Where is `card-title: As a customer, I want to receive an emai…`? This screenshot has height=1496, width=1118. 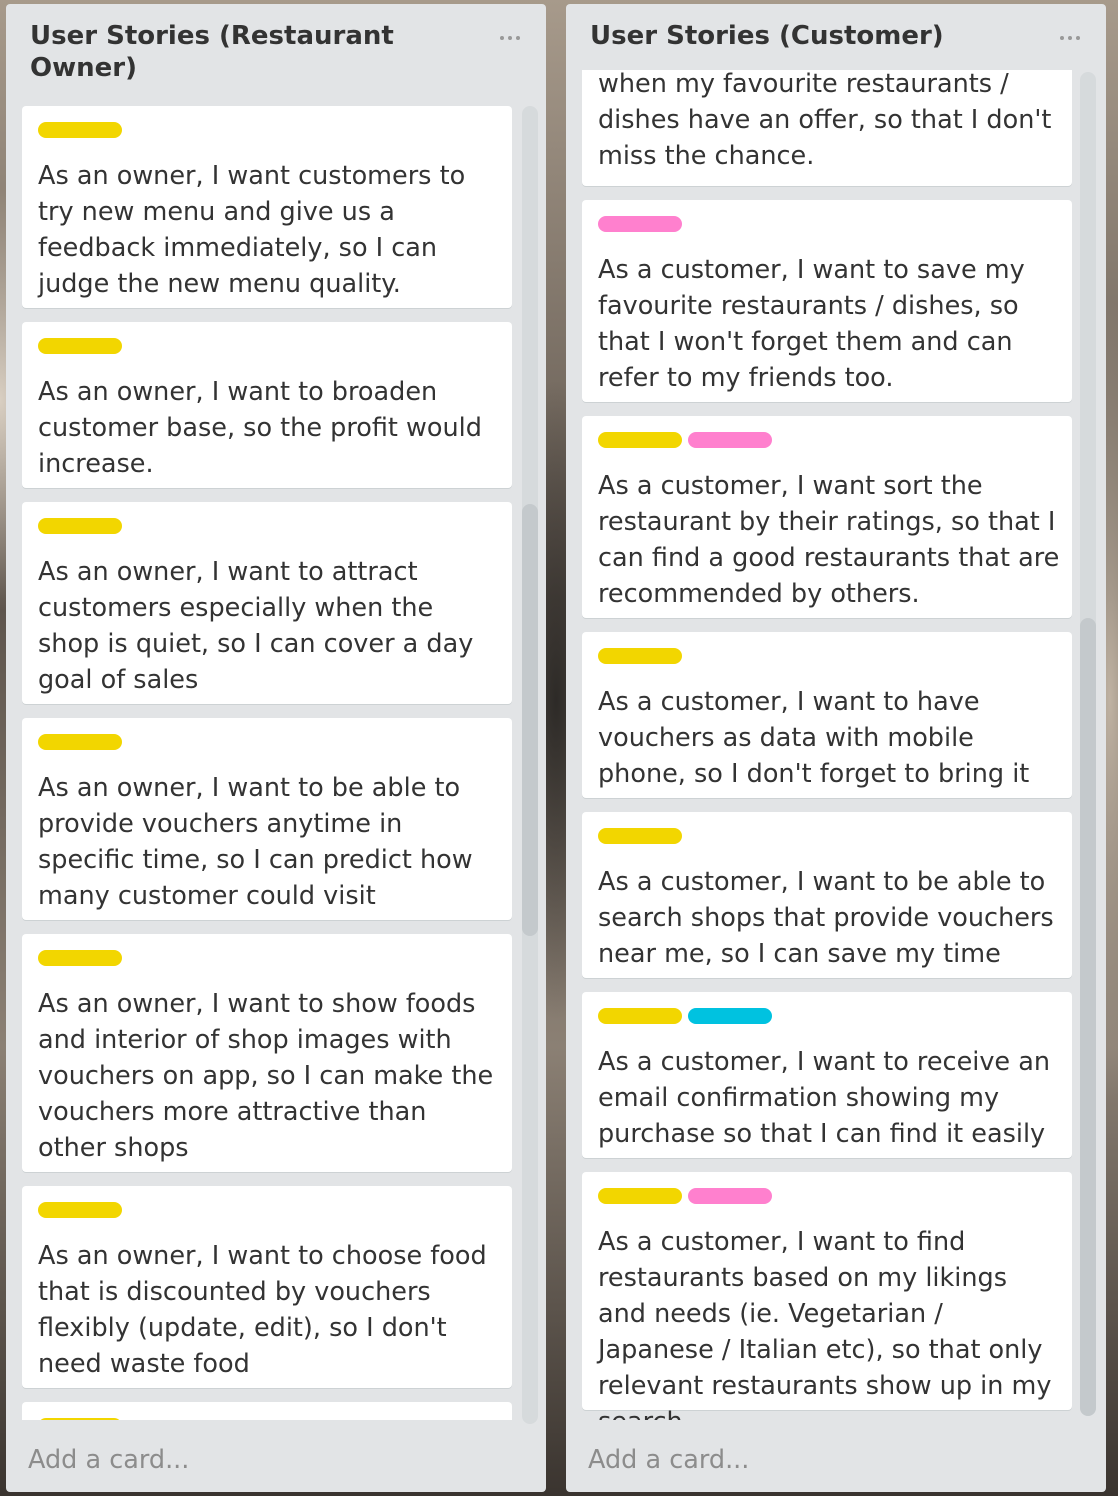
card-title: As a customer, I want to receive an emai… is located at coordinates (824, 1098).